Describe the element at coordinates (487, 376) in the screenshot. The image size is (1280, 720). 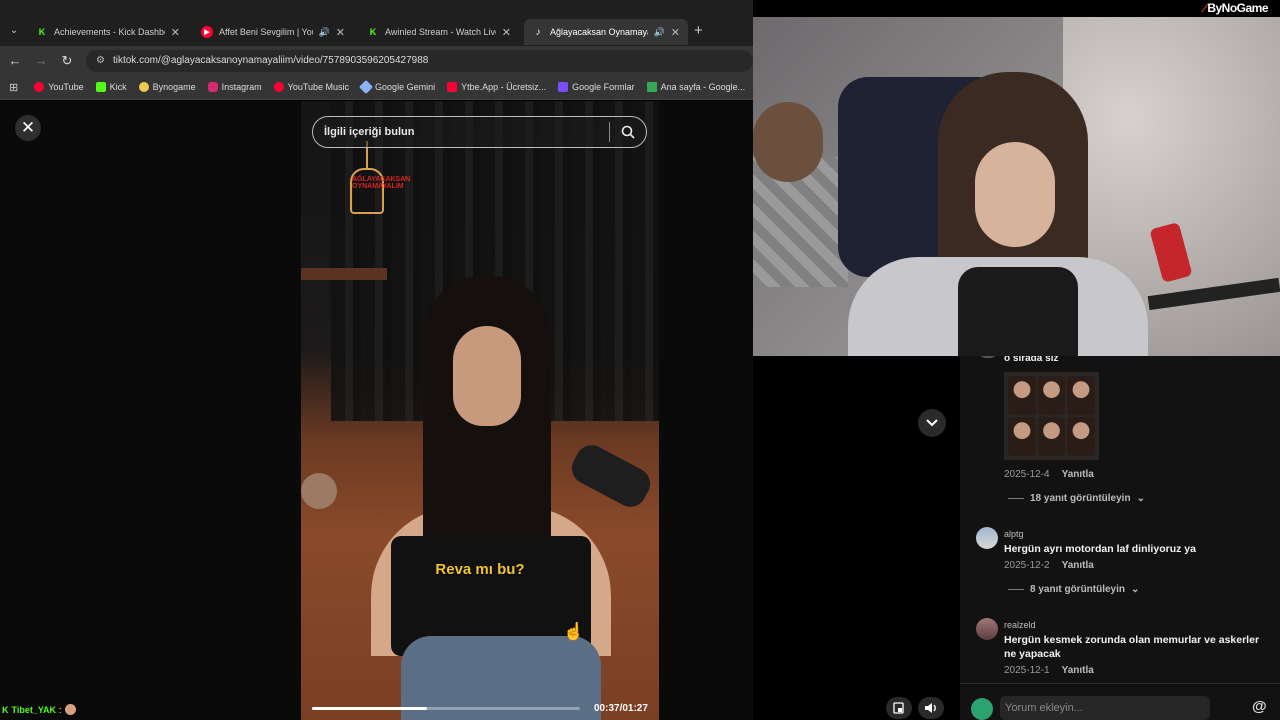
I see `guest-face` at that location.